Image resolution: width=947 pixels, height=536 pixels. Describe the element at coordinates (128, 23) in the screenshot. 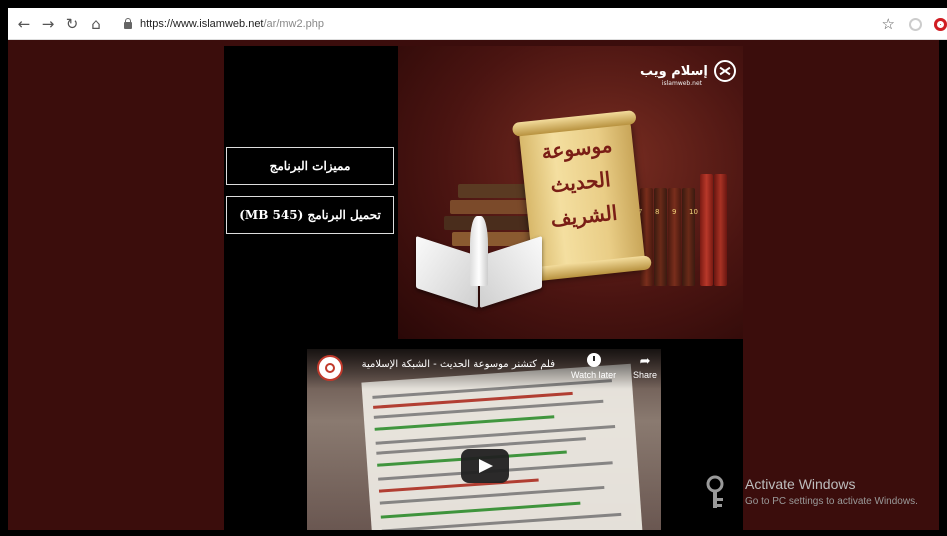

I see `lock-icon` at that location.